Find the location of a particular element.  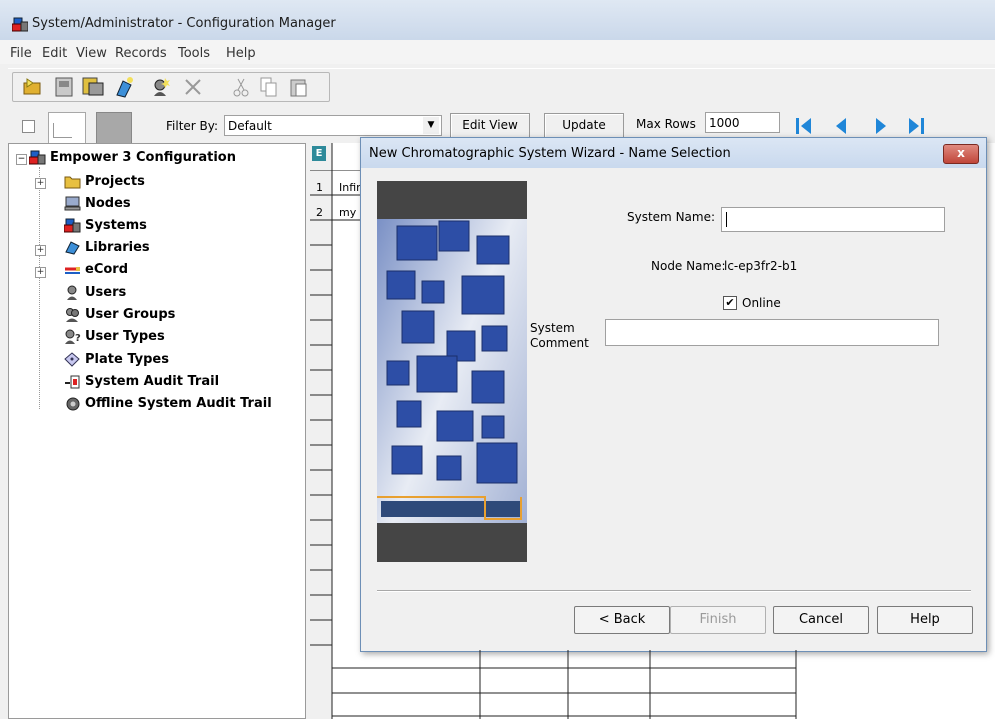

audit-icon is located at coordinates (72, 382).